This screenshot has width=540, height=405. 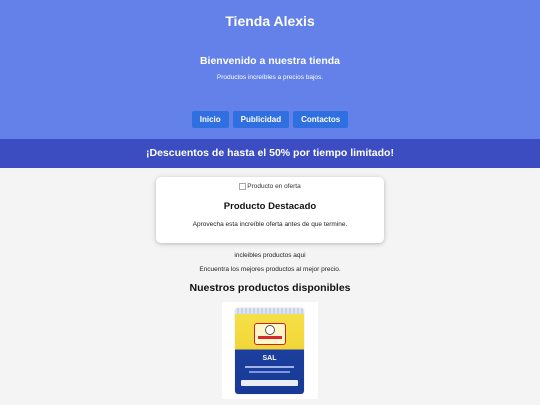 What do you see at coordinates (270, 21) in the screenshot?
I see `store-title: Tienda Alexis` at bounding box center [270, 21].